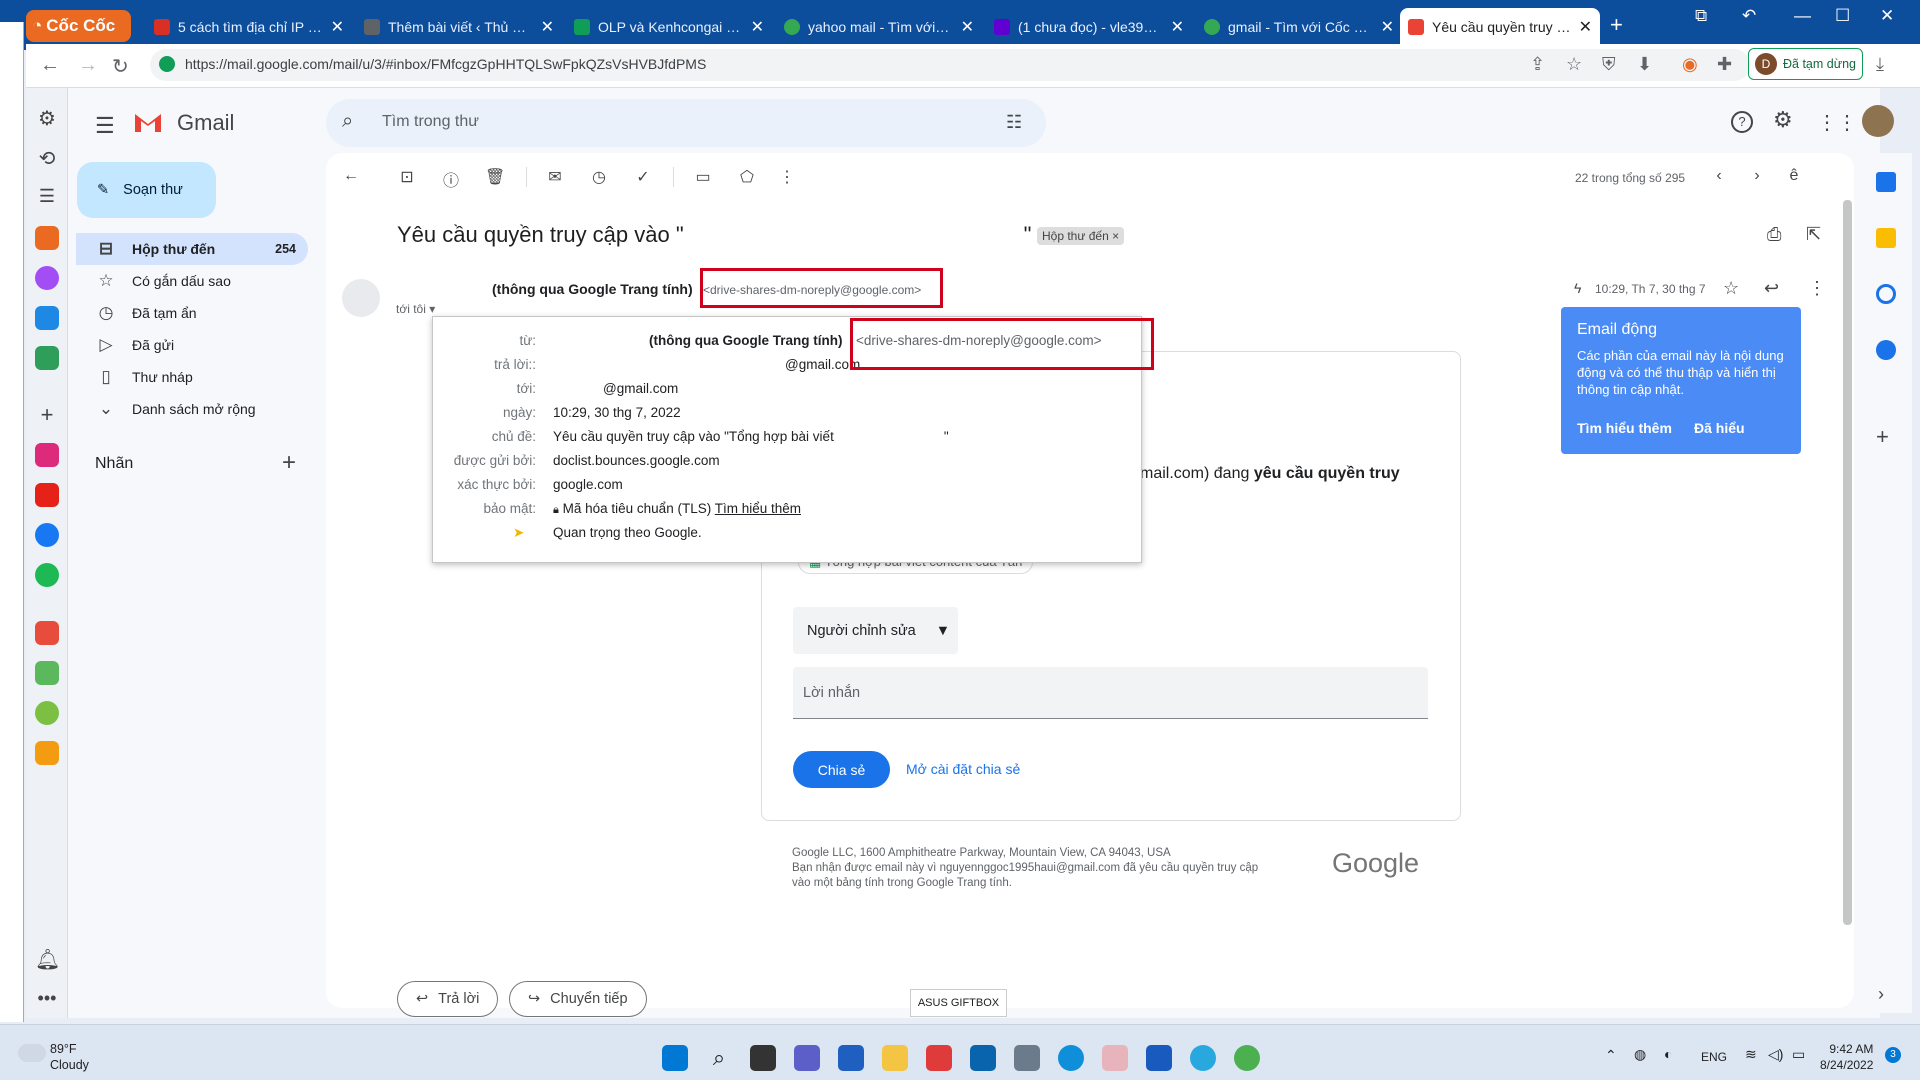  What do you see at coordinates (78, 26) in the screenshot?
I see `browser-brand: ◔ Cốc Cốc` at bounding box center [78, 26].